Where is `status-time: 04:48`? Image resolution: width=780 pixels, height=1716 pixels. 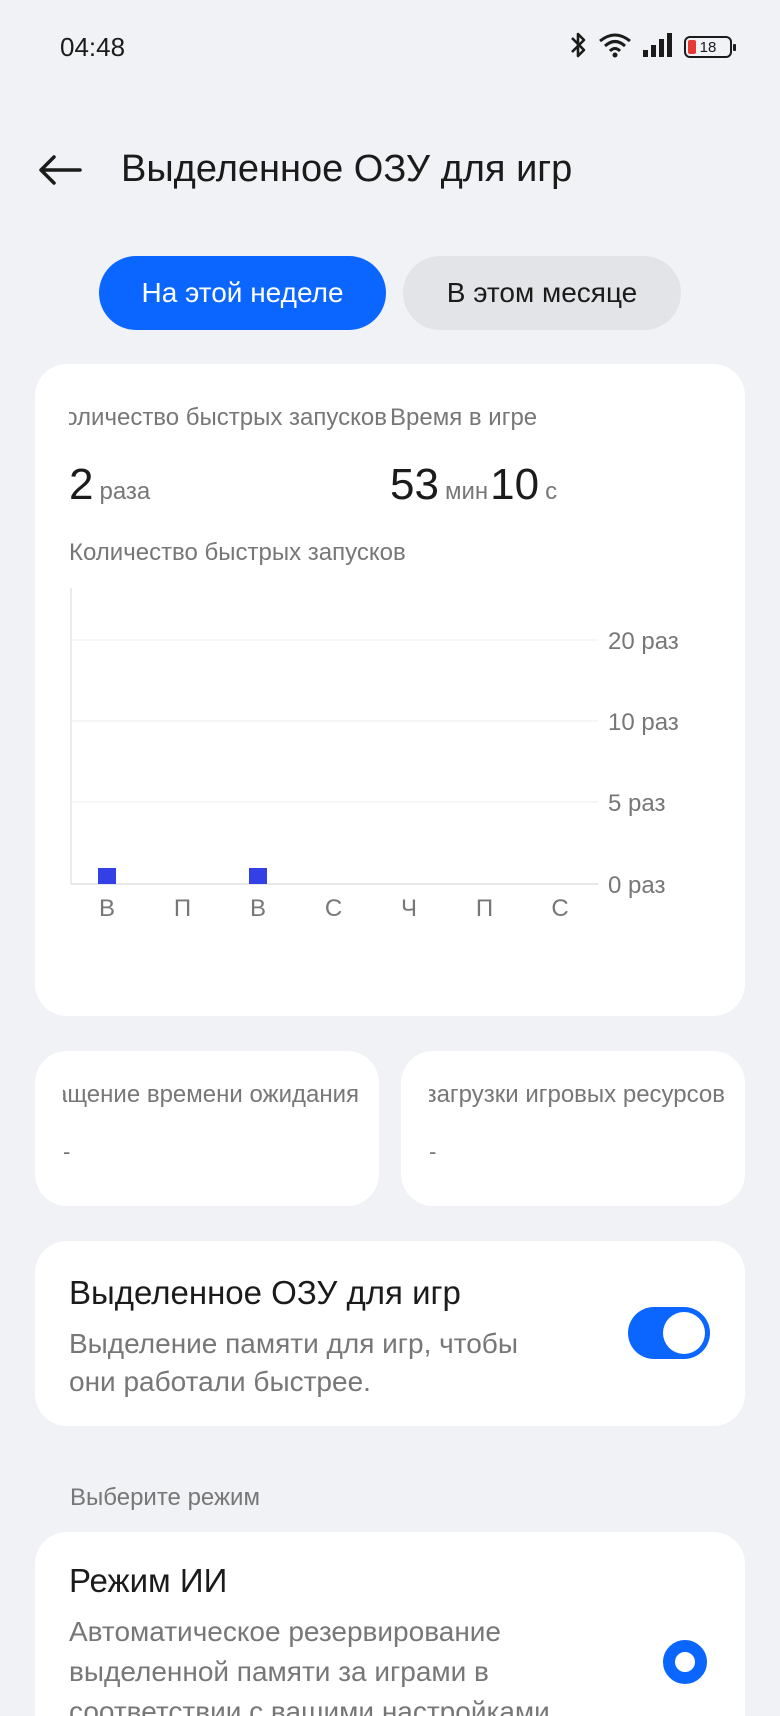
status-time: 04:48 is located at coordinates (93, 47).